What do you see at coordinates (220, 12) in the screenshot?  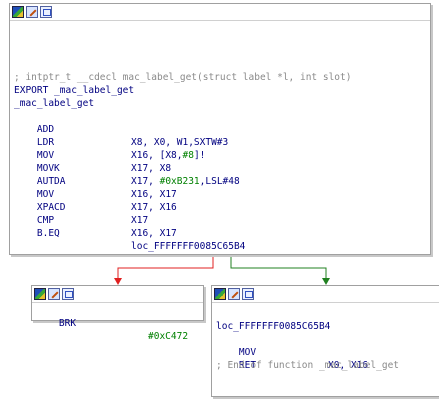 I see `main-block-titlebar` at bounding box center [220, 12].